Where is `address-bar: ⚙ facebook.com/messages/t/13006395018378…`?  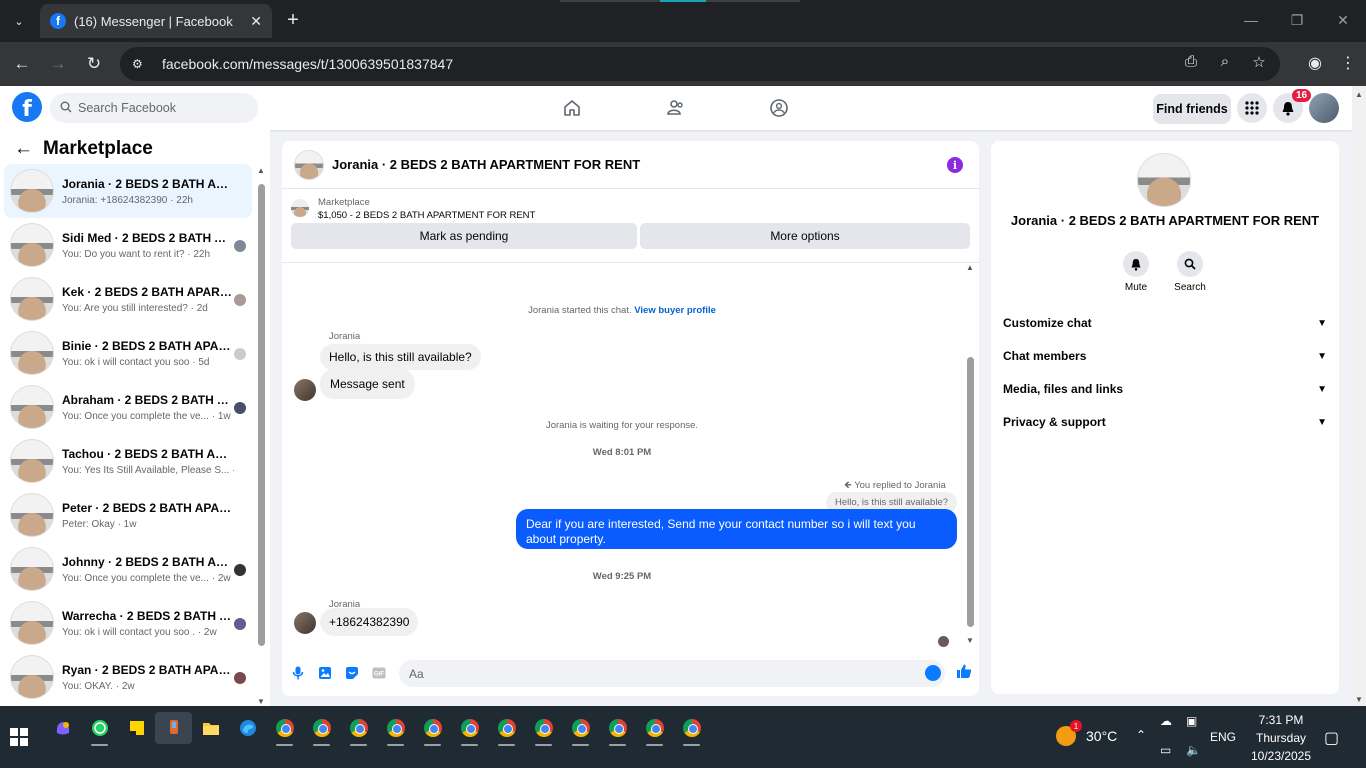 address-bar: ⚙ facebook.com/messages/t/13006395018378… is located at coordinates (700, 64).